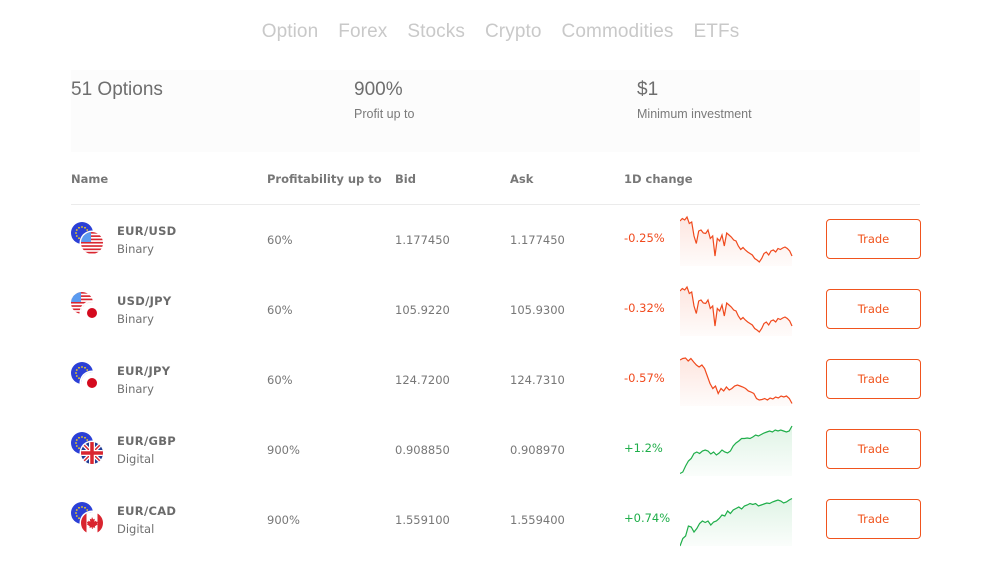 The image size is (1001, 584). Describe the element at coordinates (644, 378) in the screenshot. I see `change-value: -0.57%` at that location.